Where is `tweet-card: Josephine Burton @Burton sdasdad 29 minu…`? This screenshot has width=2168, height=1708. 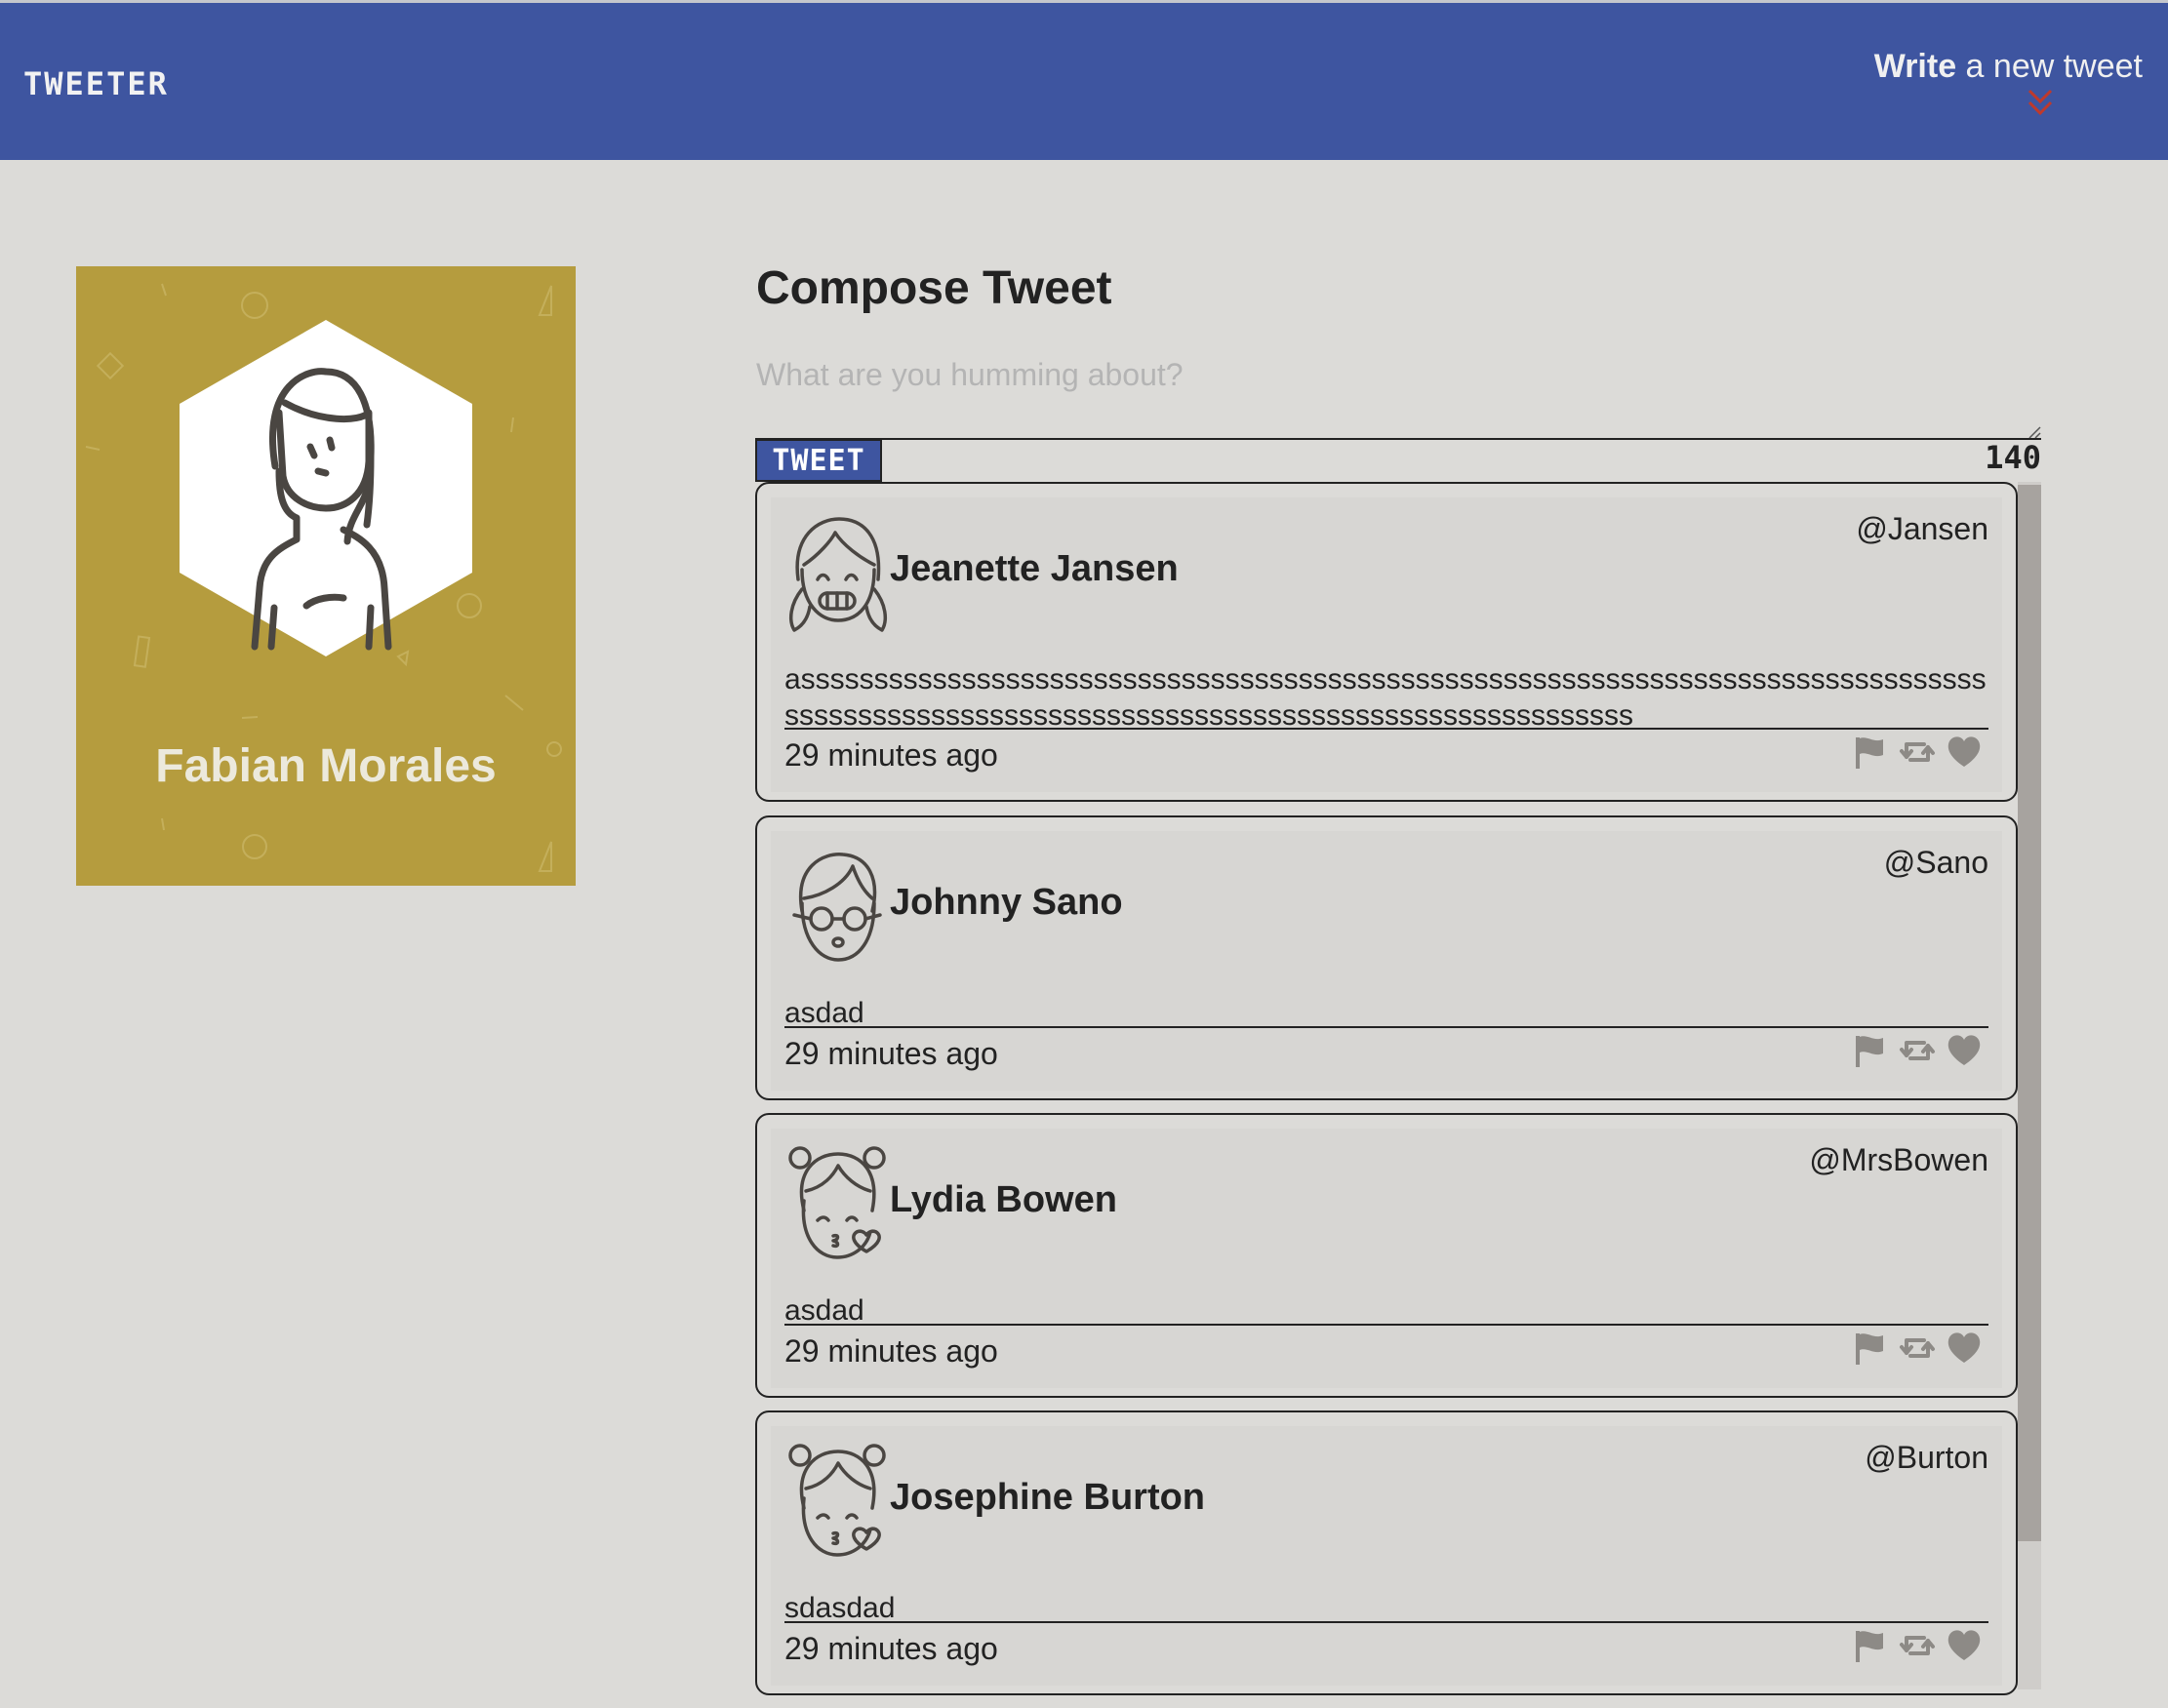 tweet-card: Josephine Burton @Burton sdasdad 29 minu… is located at coordinates (1386, 1552).